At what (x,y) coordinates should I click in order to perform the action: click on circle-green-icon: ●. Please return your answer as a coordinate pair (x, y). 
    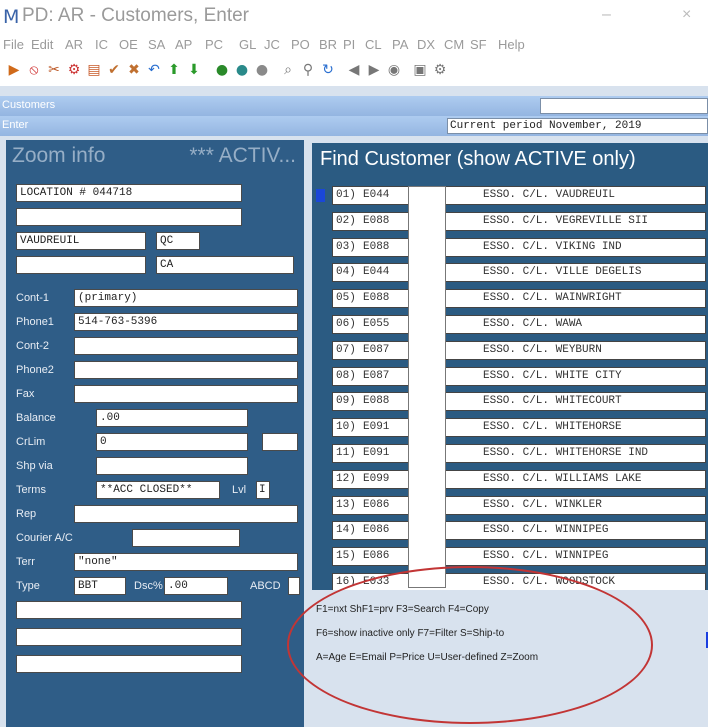
    Looking at the image, I should click on (222, 70).